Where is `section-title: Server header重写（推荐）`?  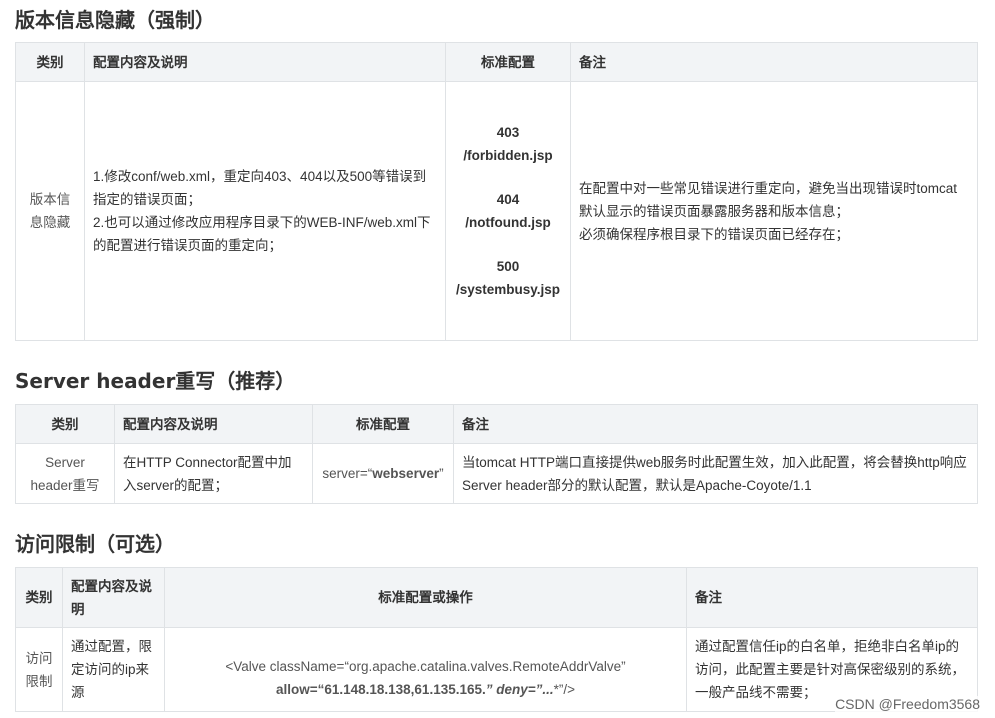 section-title: Server header重写（推荐） is located at coordinates (155, 381).